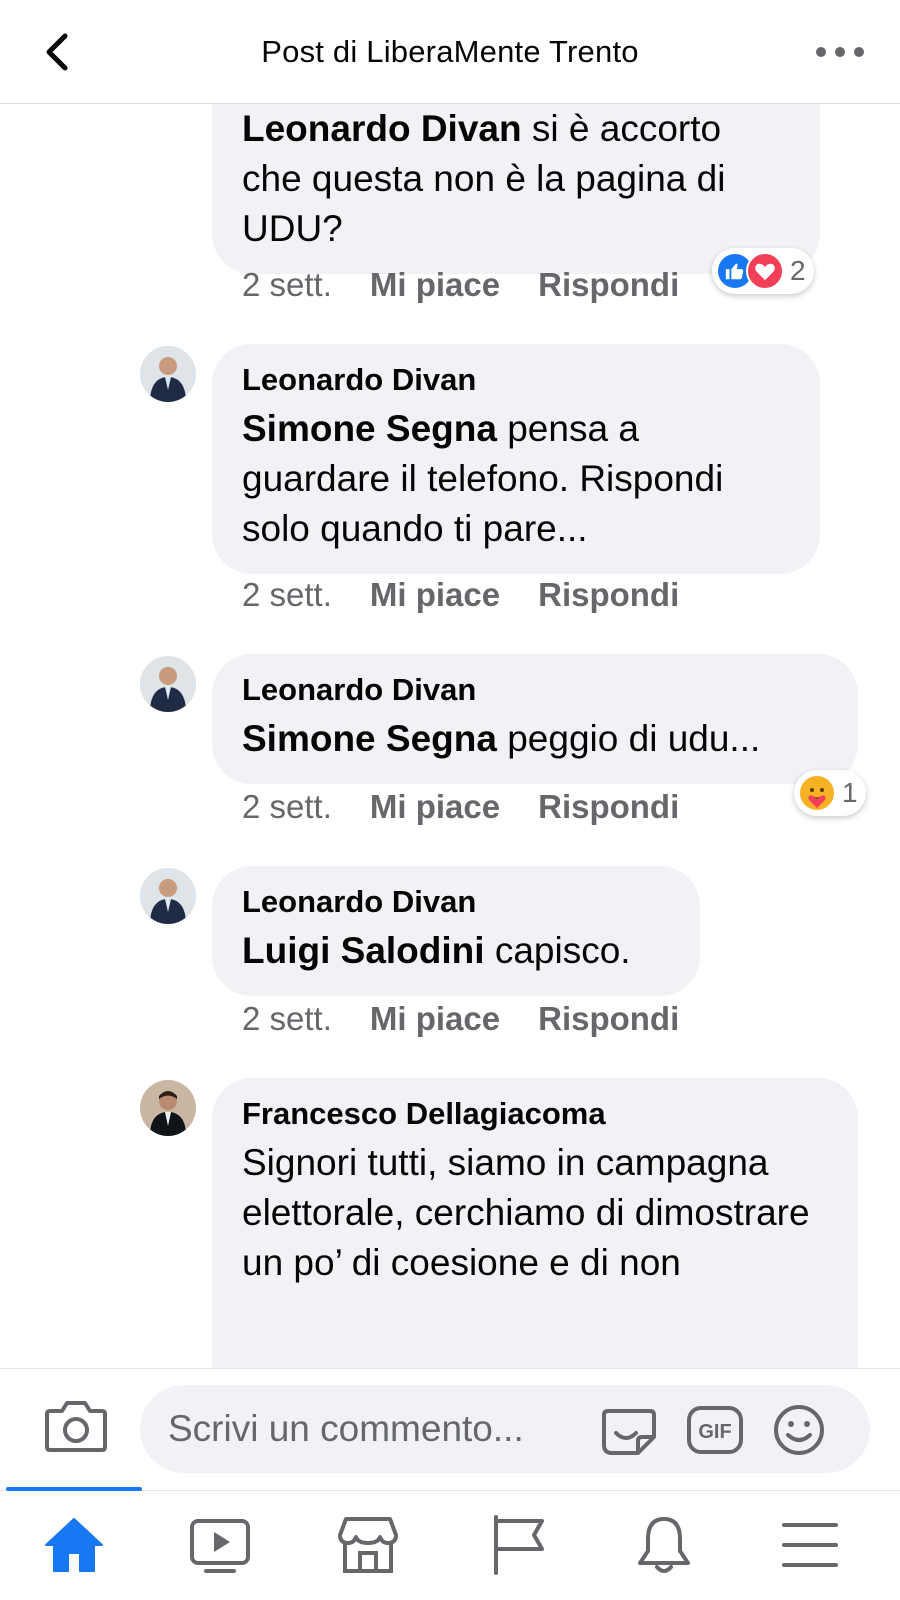 The height and width of the screenshot is (1600, 900). I want to click on emoji-icon, so click(799, 1430).